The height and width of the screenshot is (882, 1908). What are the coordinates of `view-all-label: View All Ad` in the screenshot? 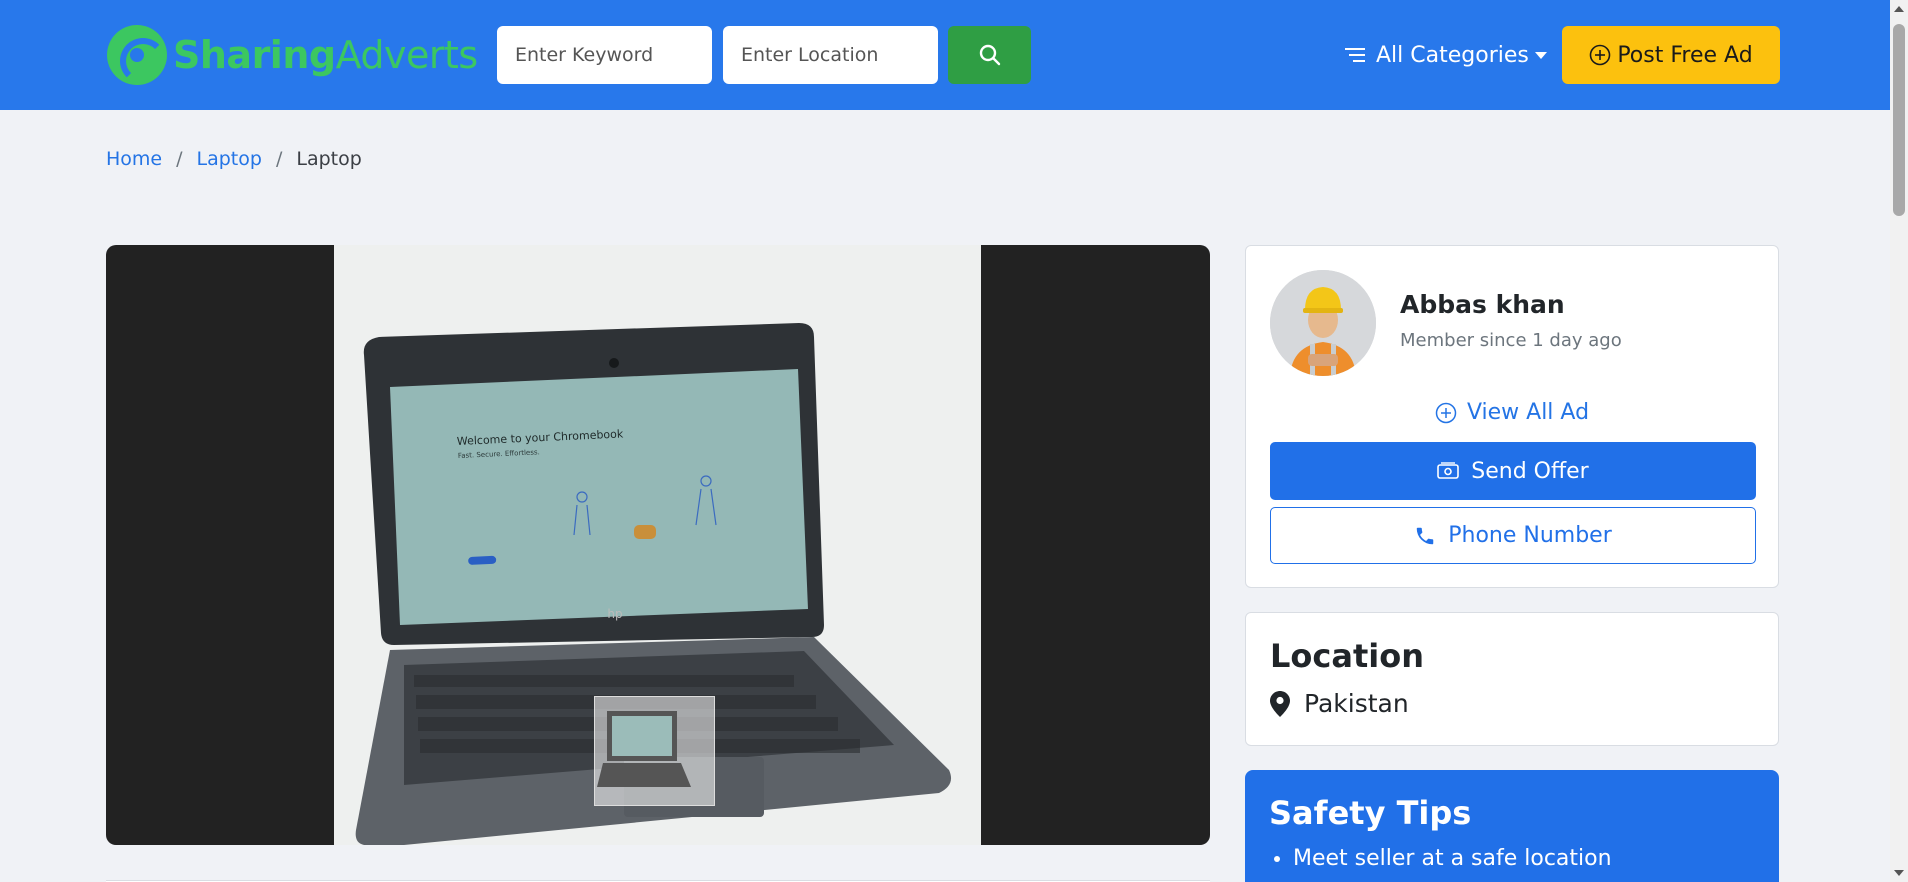 It's located at (1528, 412).